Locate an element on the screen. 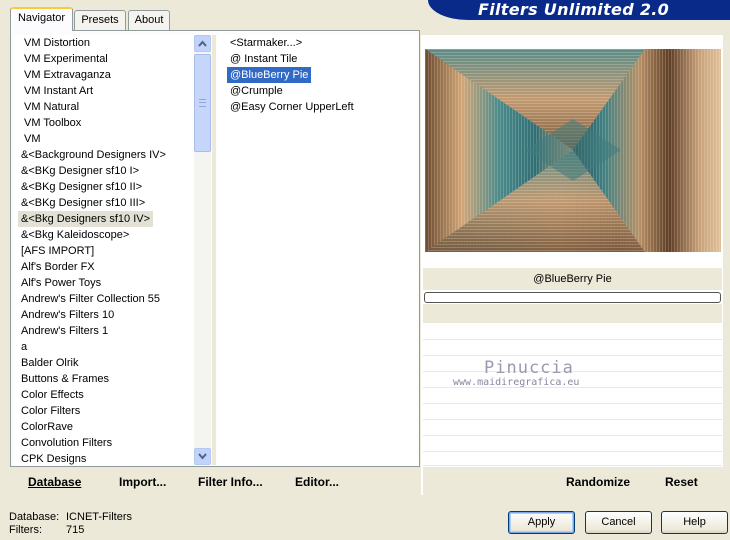 This screenshot has height=540, width=730. filter-item: @Crumple is located at coordinates (256, 91).